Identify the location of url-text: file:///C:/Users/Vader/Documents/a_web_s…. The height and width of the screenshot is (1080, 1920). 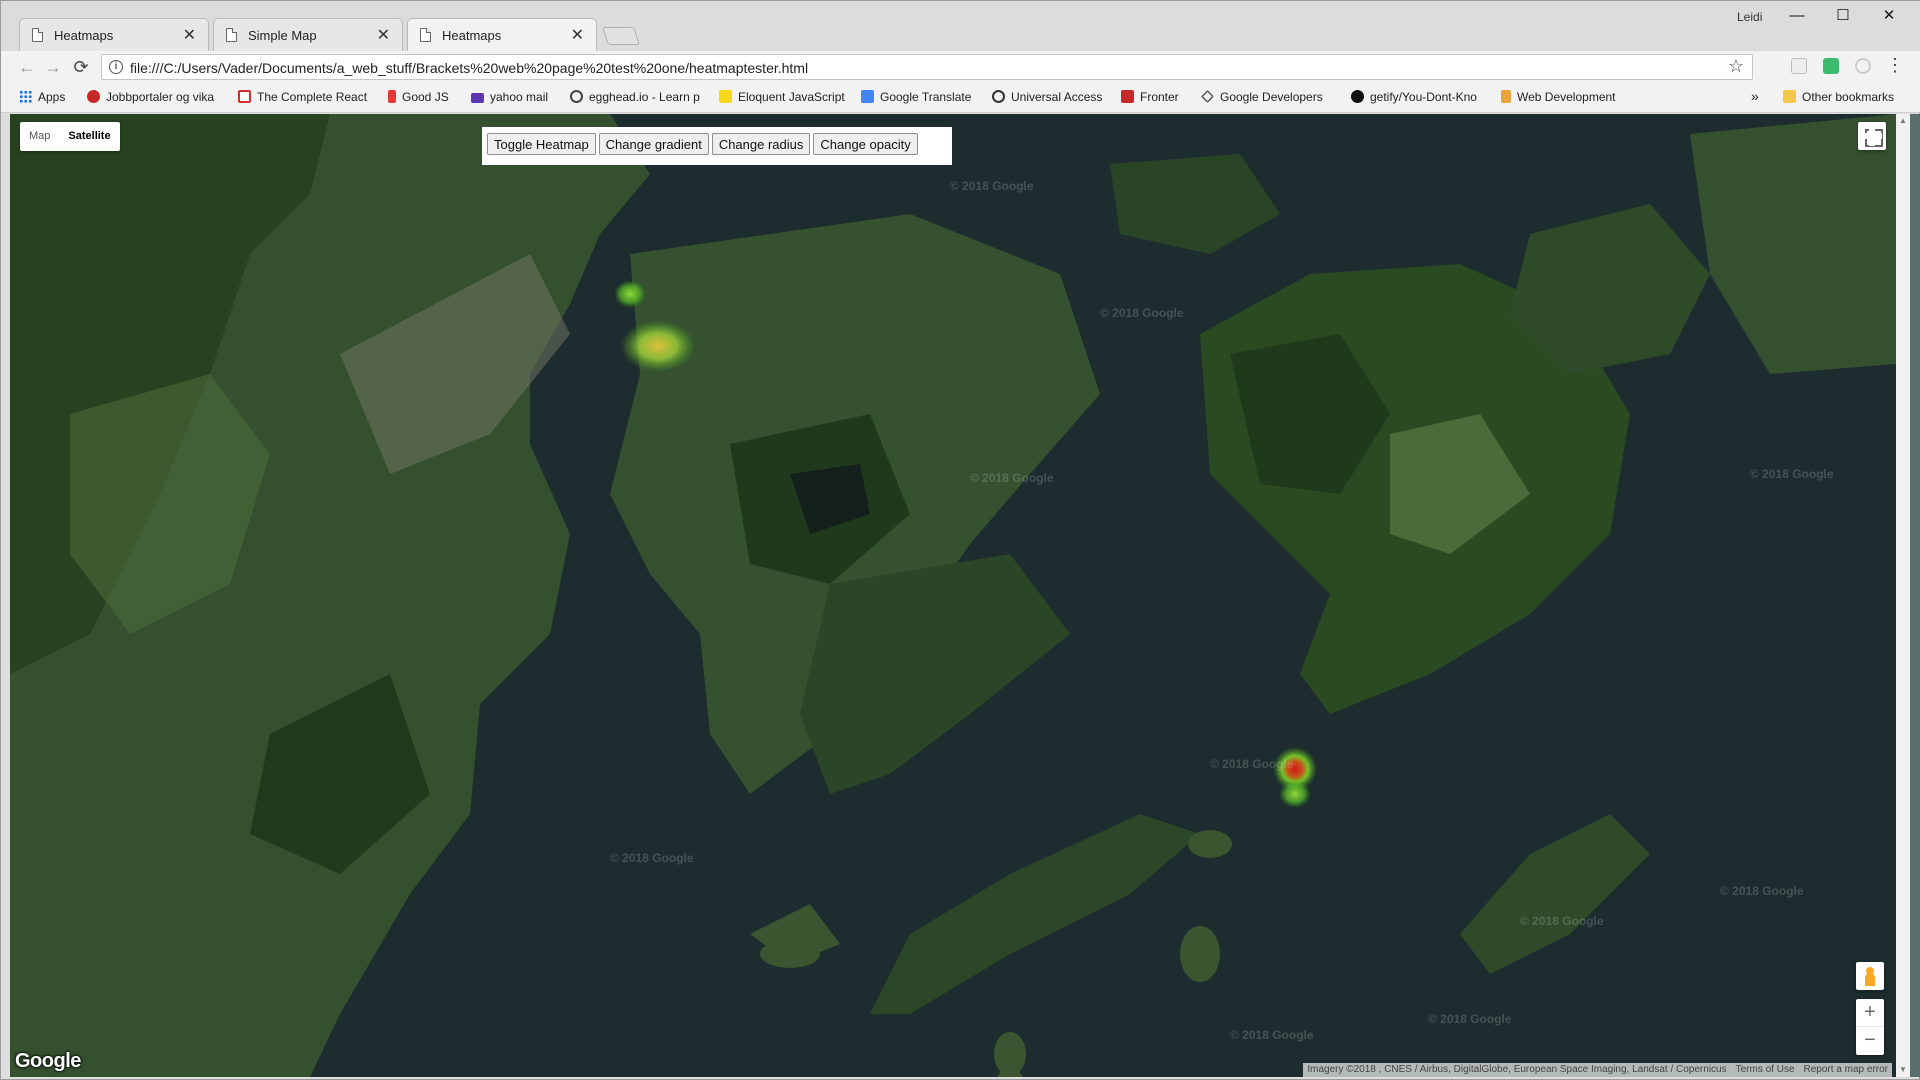
(469, 68).